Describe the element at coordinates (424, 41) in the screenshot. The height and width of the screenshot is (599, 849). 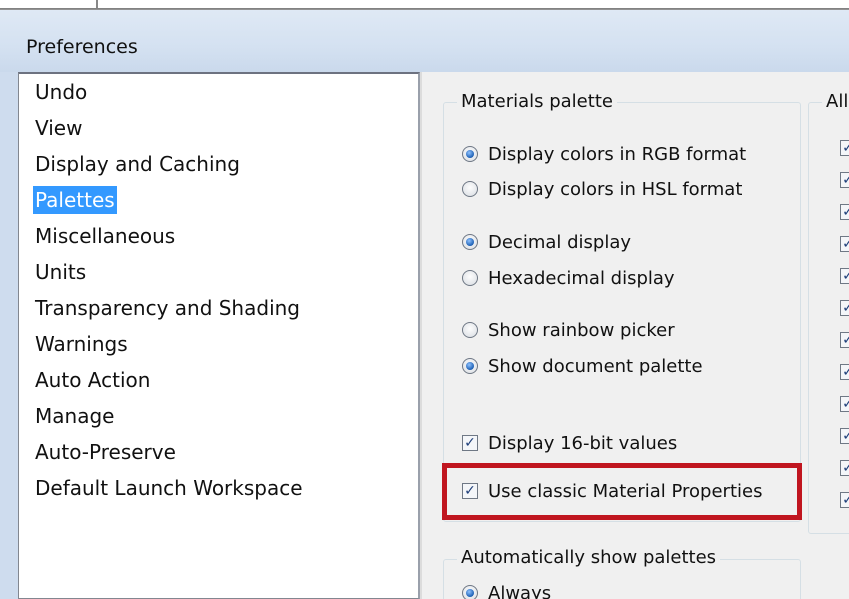
I see `title-bar: Preferences` at that location.